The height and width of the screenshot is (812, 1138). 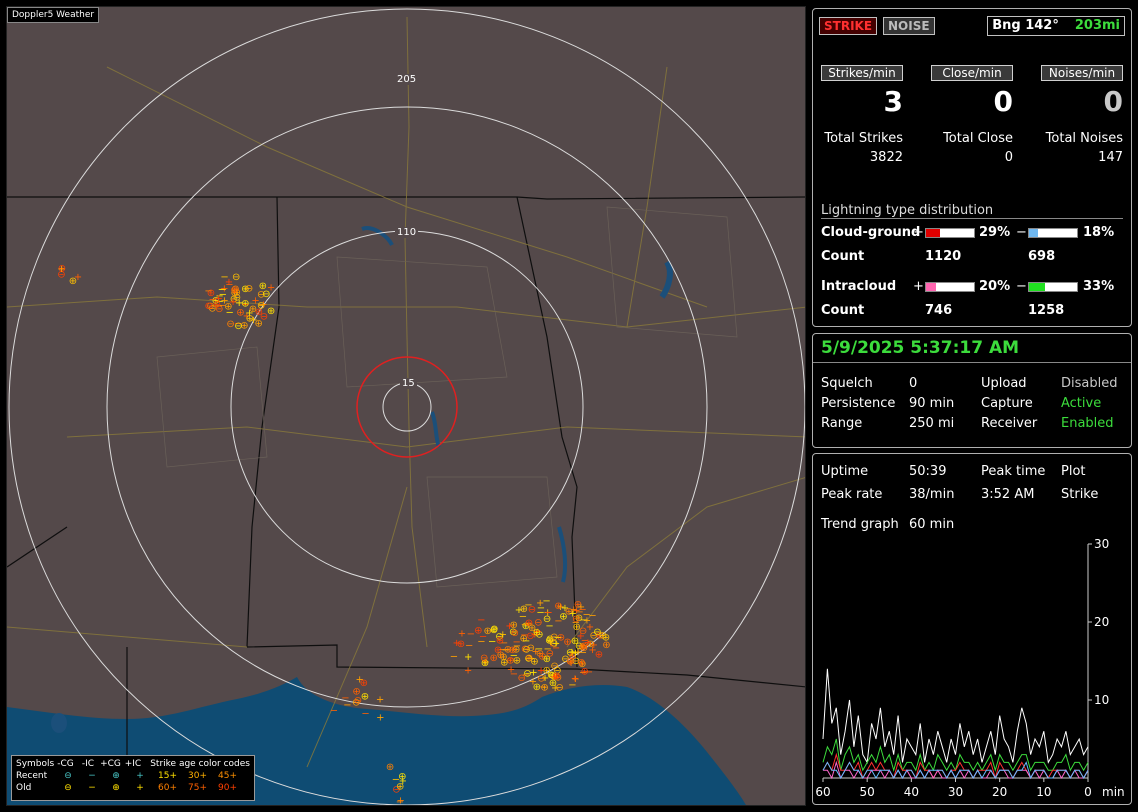 What do you see at coordinates (53, 15) in the screenshot?
I see `app-title: Doppler5 Weather` at bounding box center [53, 15].